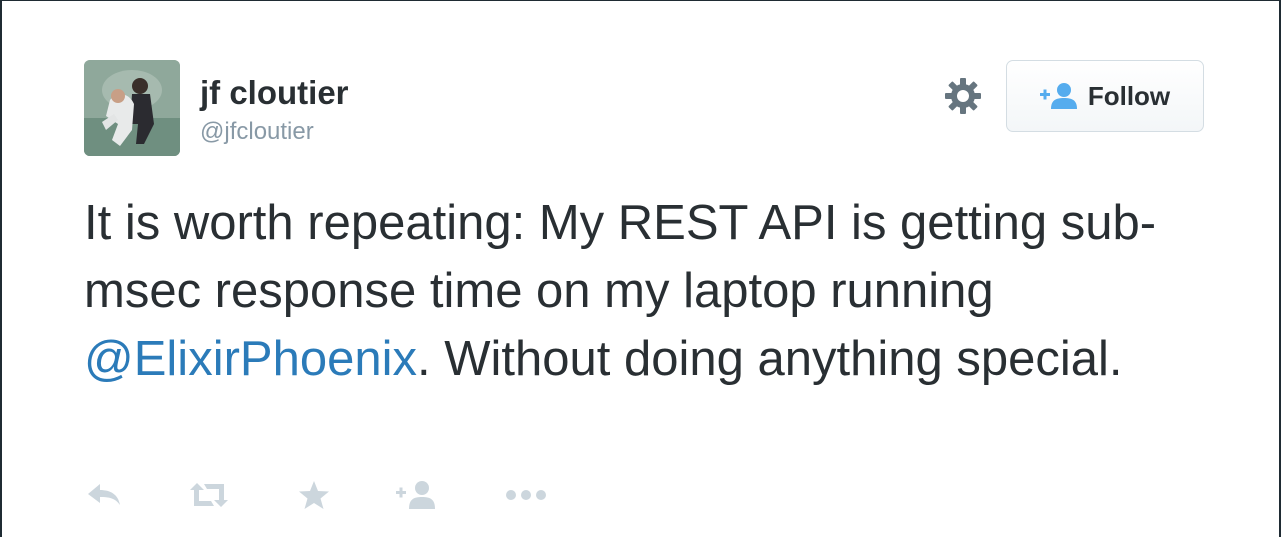 This screenshot has width=1281, height=537. I want to click on follow-label: Follow, so click(1129, 95).